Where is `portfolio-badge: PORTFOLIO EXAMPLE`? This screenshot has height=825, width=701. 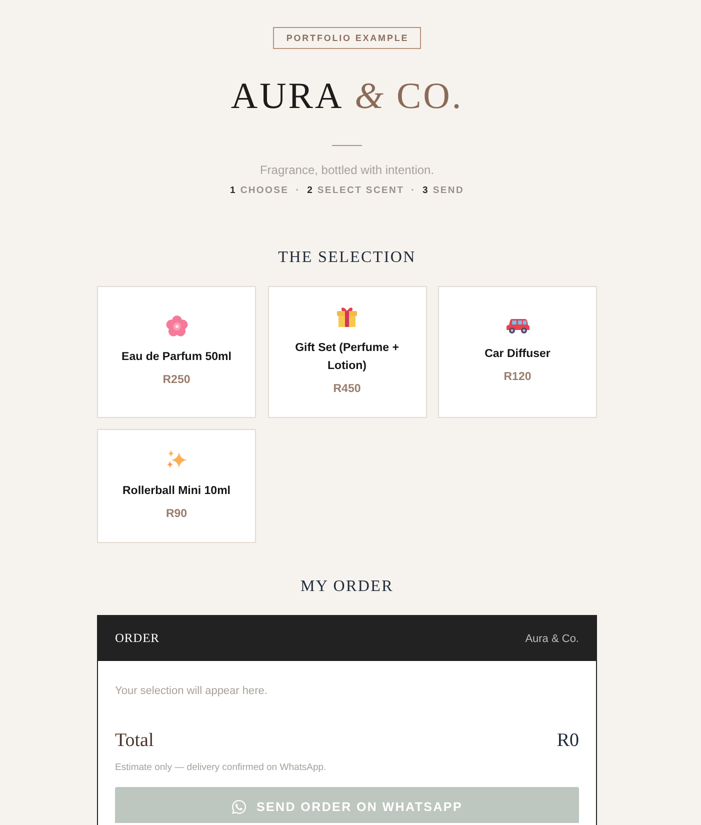 portfolio-badge: PORTFOLIO EXAMPLE is located at coordinates (347, 38).